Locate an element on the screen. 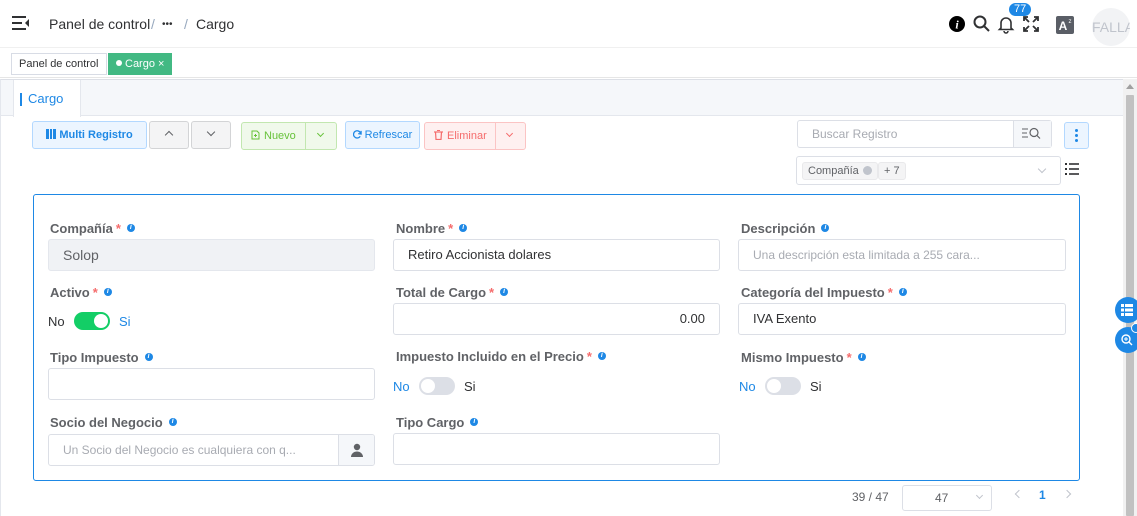 Image resolution: width=1137 pixels, height=516 pixels. trash-icon is located at coordinates (438, 135).